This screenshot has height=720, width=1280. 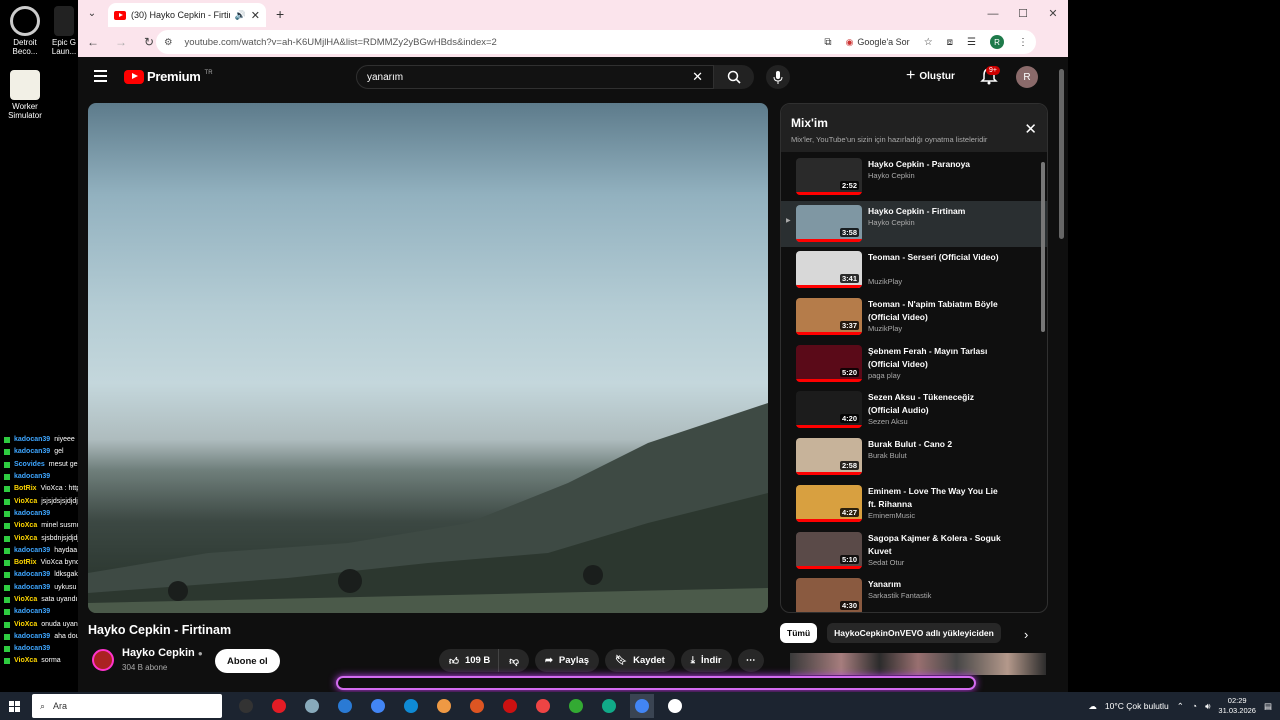 I want to click on menu-icon: ⋮, so click(x=1023, y=42).